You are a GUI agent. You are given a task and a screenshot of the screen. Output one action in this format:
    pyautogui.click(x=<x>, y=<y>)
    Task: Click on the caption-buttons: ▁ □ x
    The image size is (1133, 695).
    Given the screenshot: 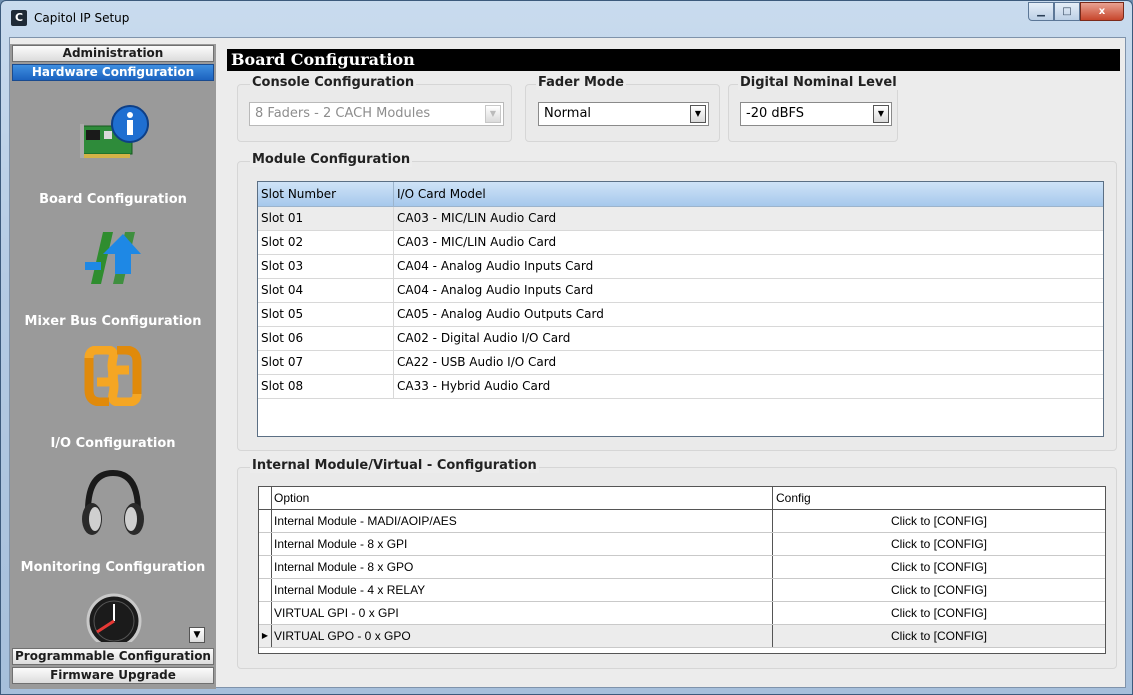 What is the action you would take?
    pyautogui.click(x=1076, y=12)
    